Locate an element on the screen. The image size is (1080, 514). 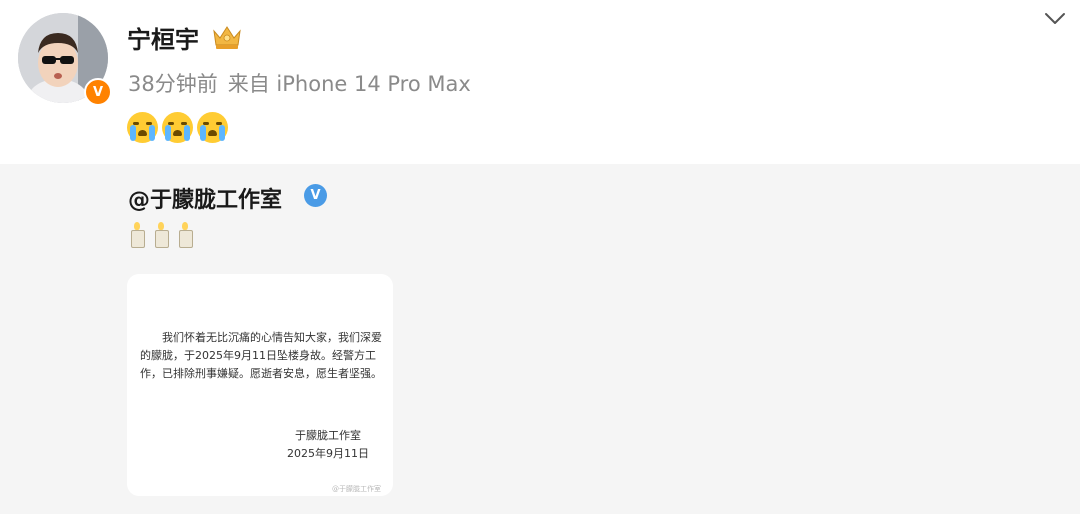
blue-verified-badge-icon: V is located at coordinates (315, 195).